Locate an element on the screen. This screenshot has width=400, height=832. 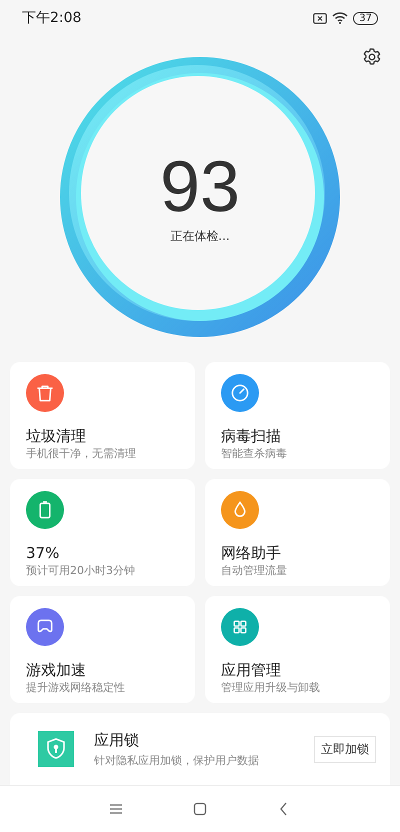
score-value: 93 is located at coordinates (200, 187).